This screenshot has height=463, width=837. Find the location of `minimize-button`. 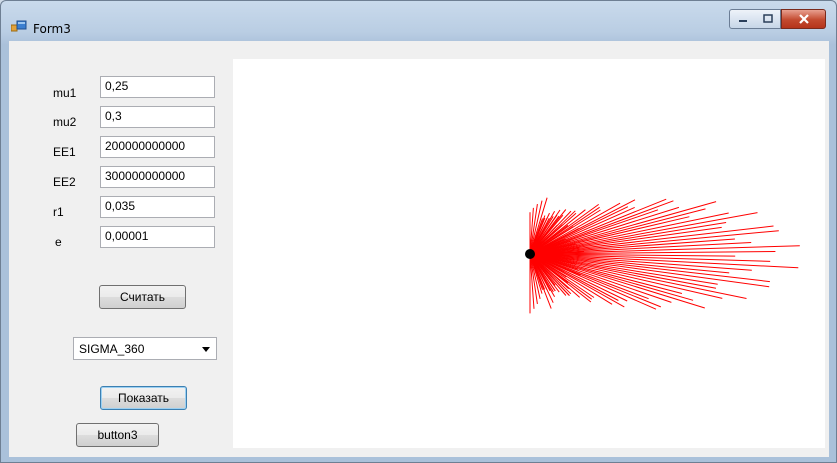

minimize-button is located at coordinates (742, 19).